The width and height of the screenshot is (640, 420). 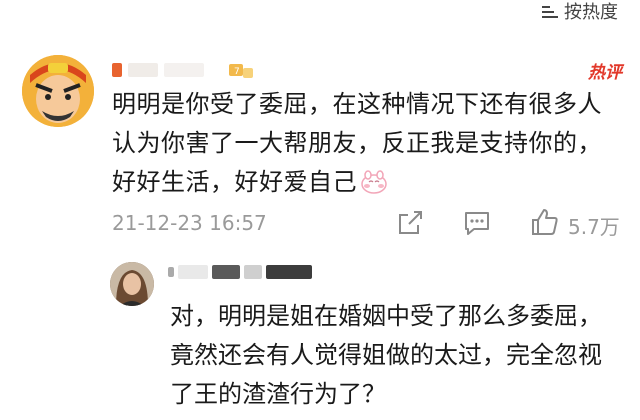 I want to click on comment-timestamp: 21-12-23 16:57, so click(x=189, y=223).